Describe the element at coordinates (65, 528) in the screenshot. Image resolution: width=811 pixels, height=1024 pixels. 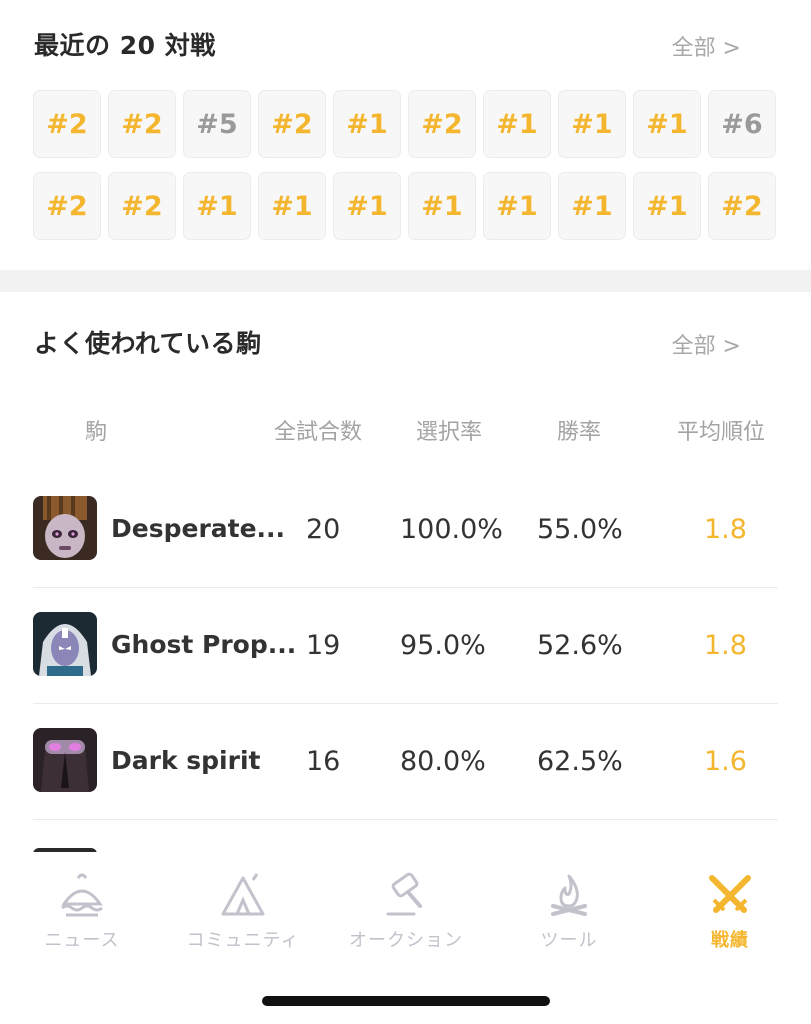
I see `desperate-unit-portrait-icon` at that location.